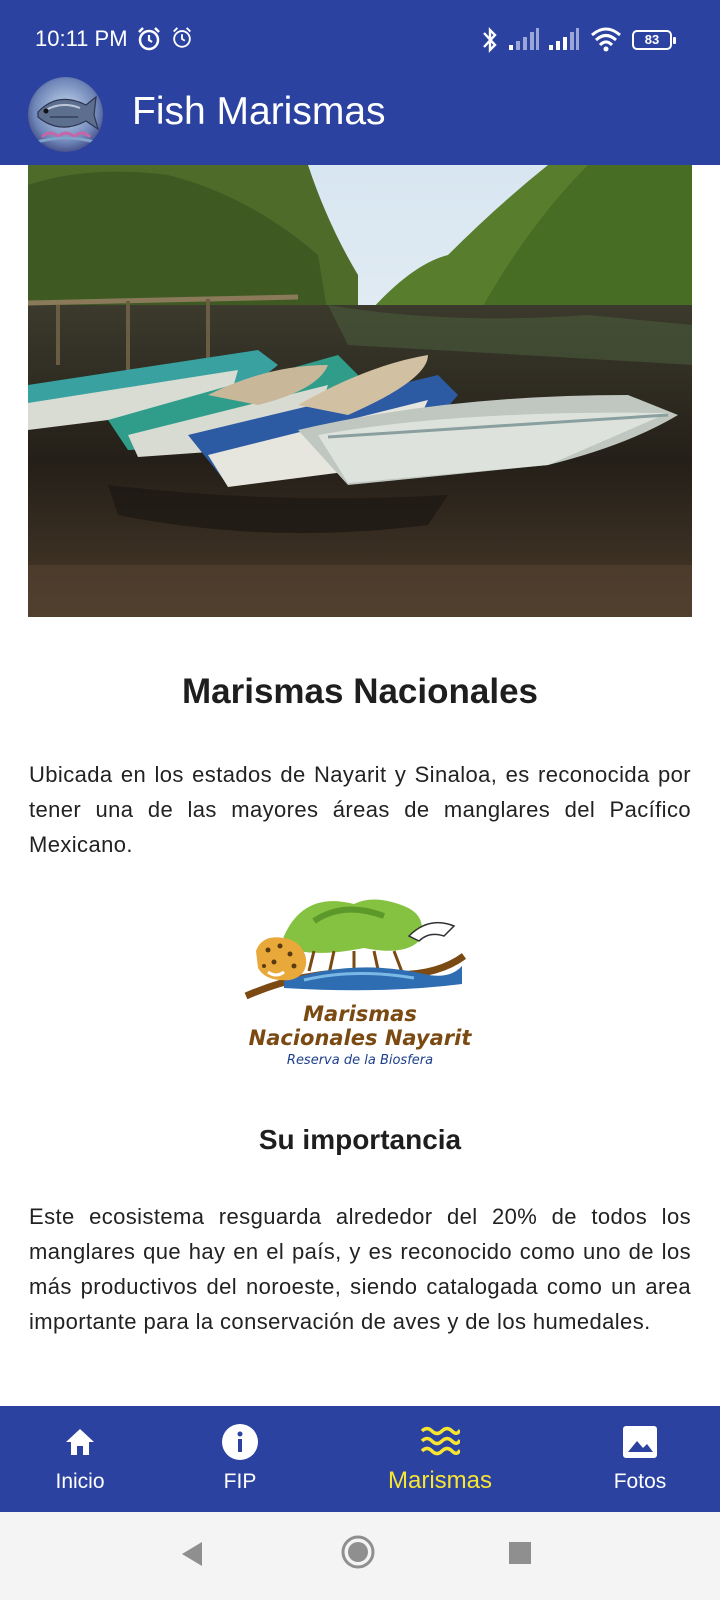  Describe the element at coordinates (80, 1459) in the screenshot. I see `nav-inicio: Inicio` at that location.